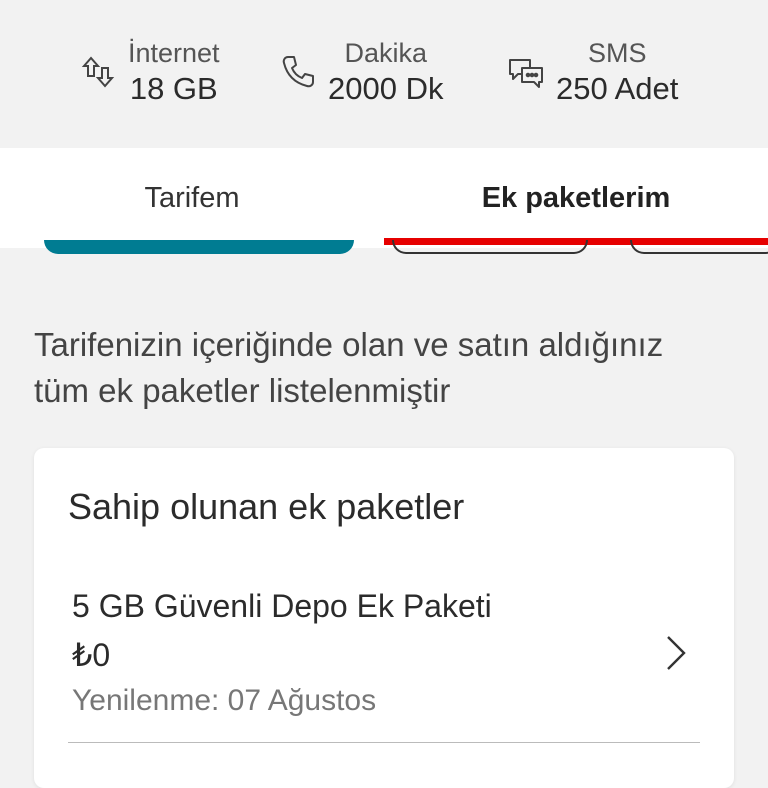  What do you see at coordinates (386, 88) in the screenshot?
I see `usage-minutes-value: 2000 Dk` at bounding box center [386, 88].